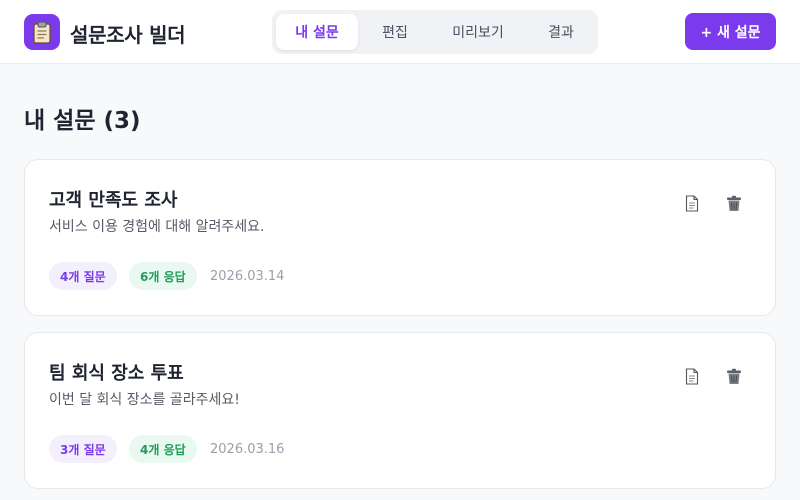  What do you see at coordinates (478, 32) in the screenshot?
I see `tab-preview: 미리보기` at bounding box center [478, 32].